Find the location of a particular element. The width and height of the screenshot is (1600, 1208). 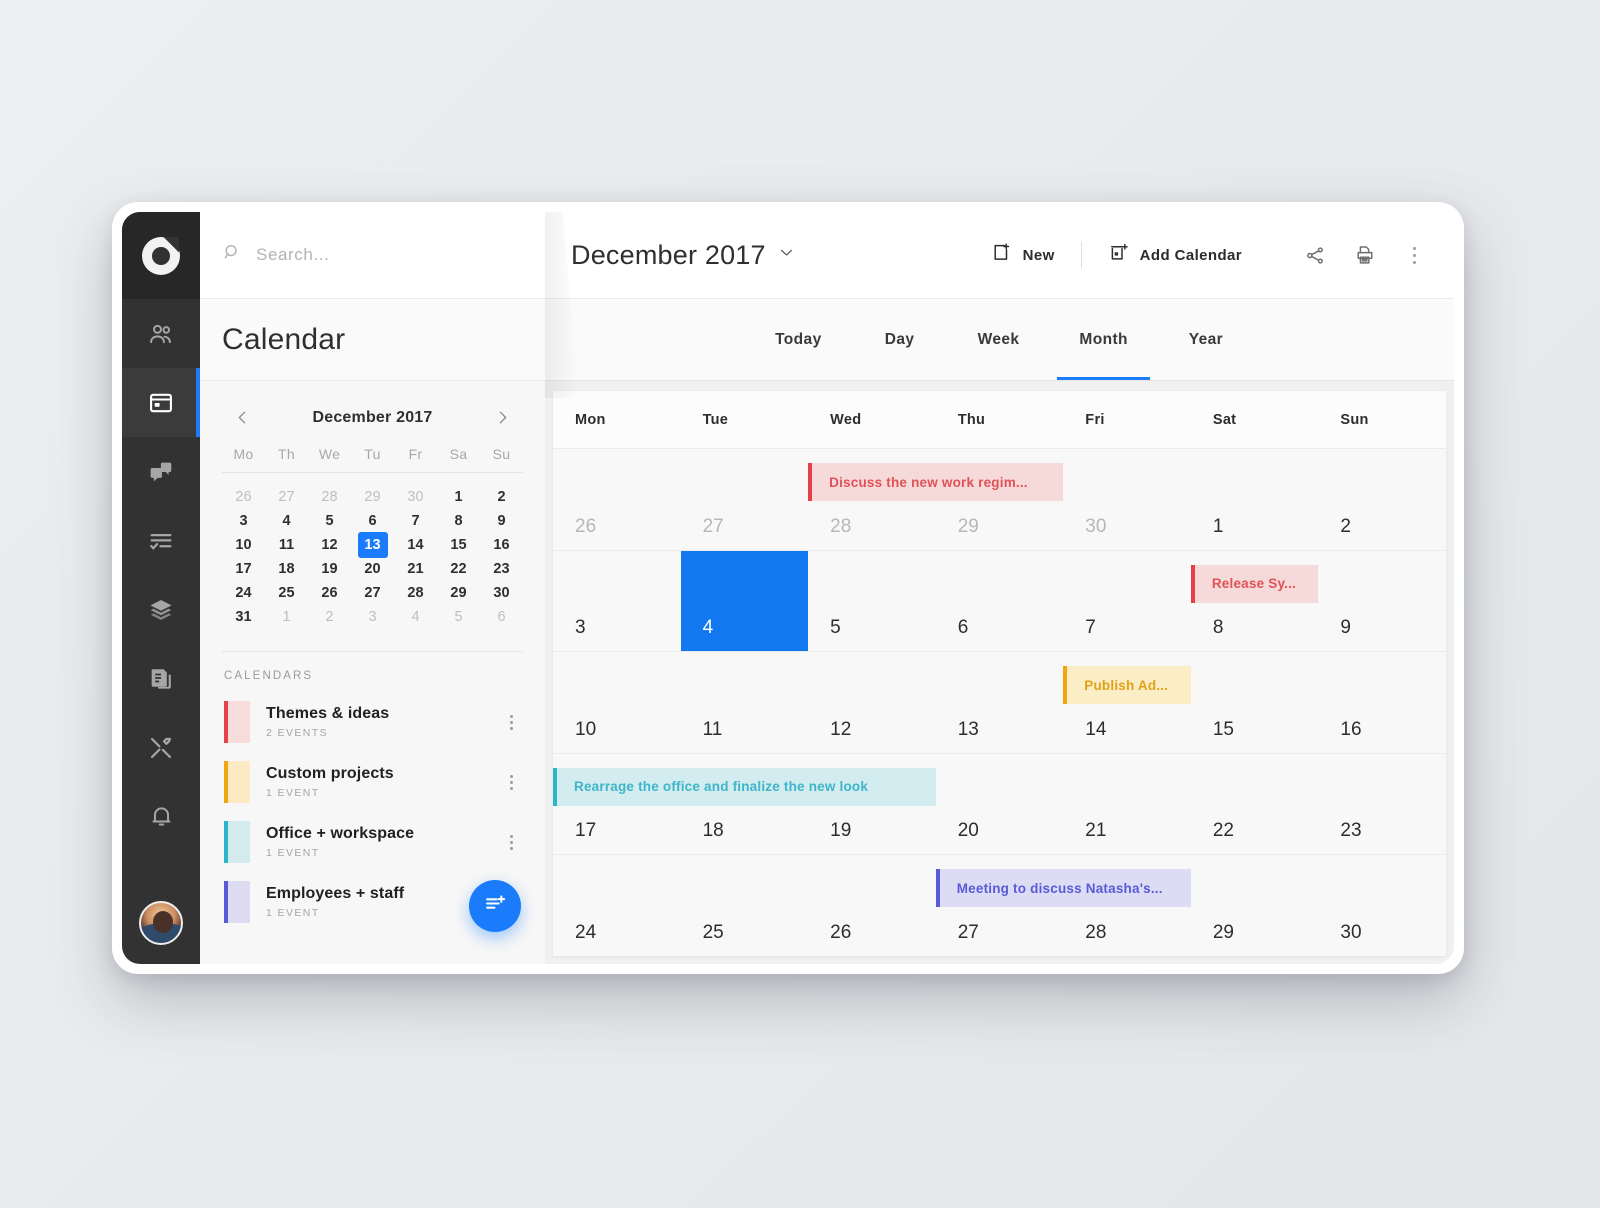

mini-day: 18 is located at coordinates (286, 569).